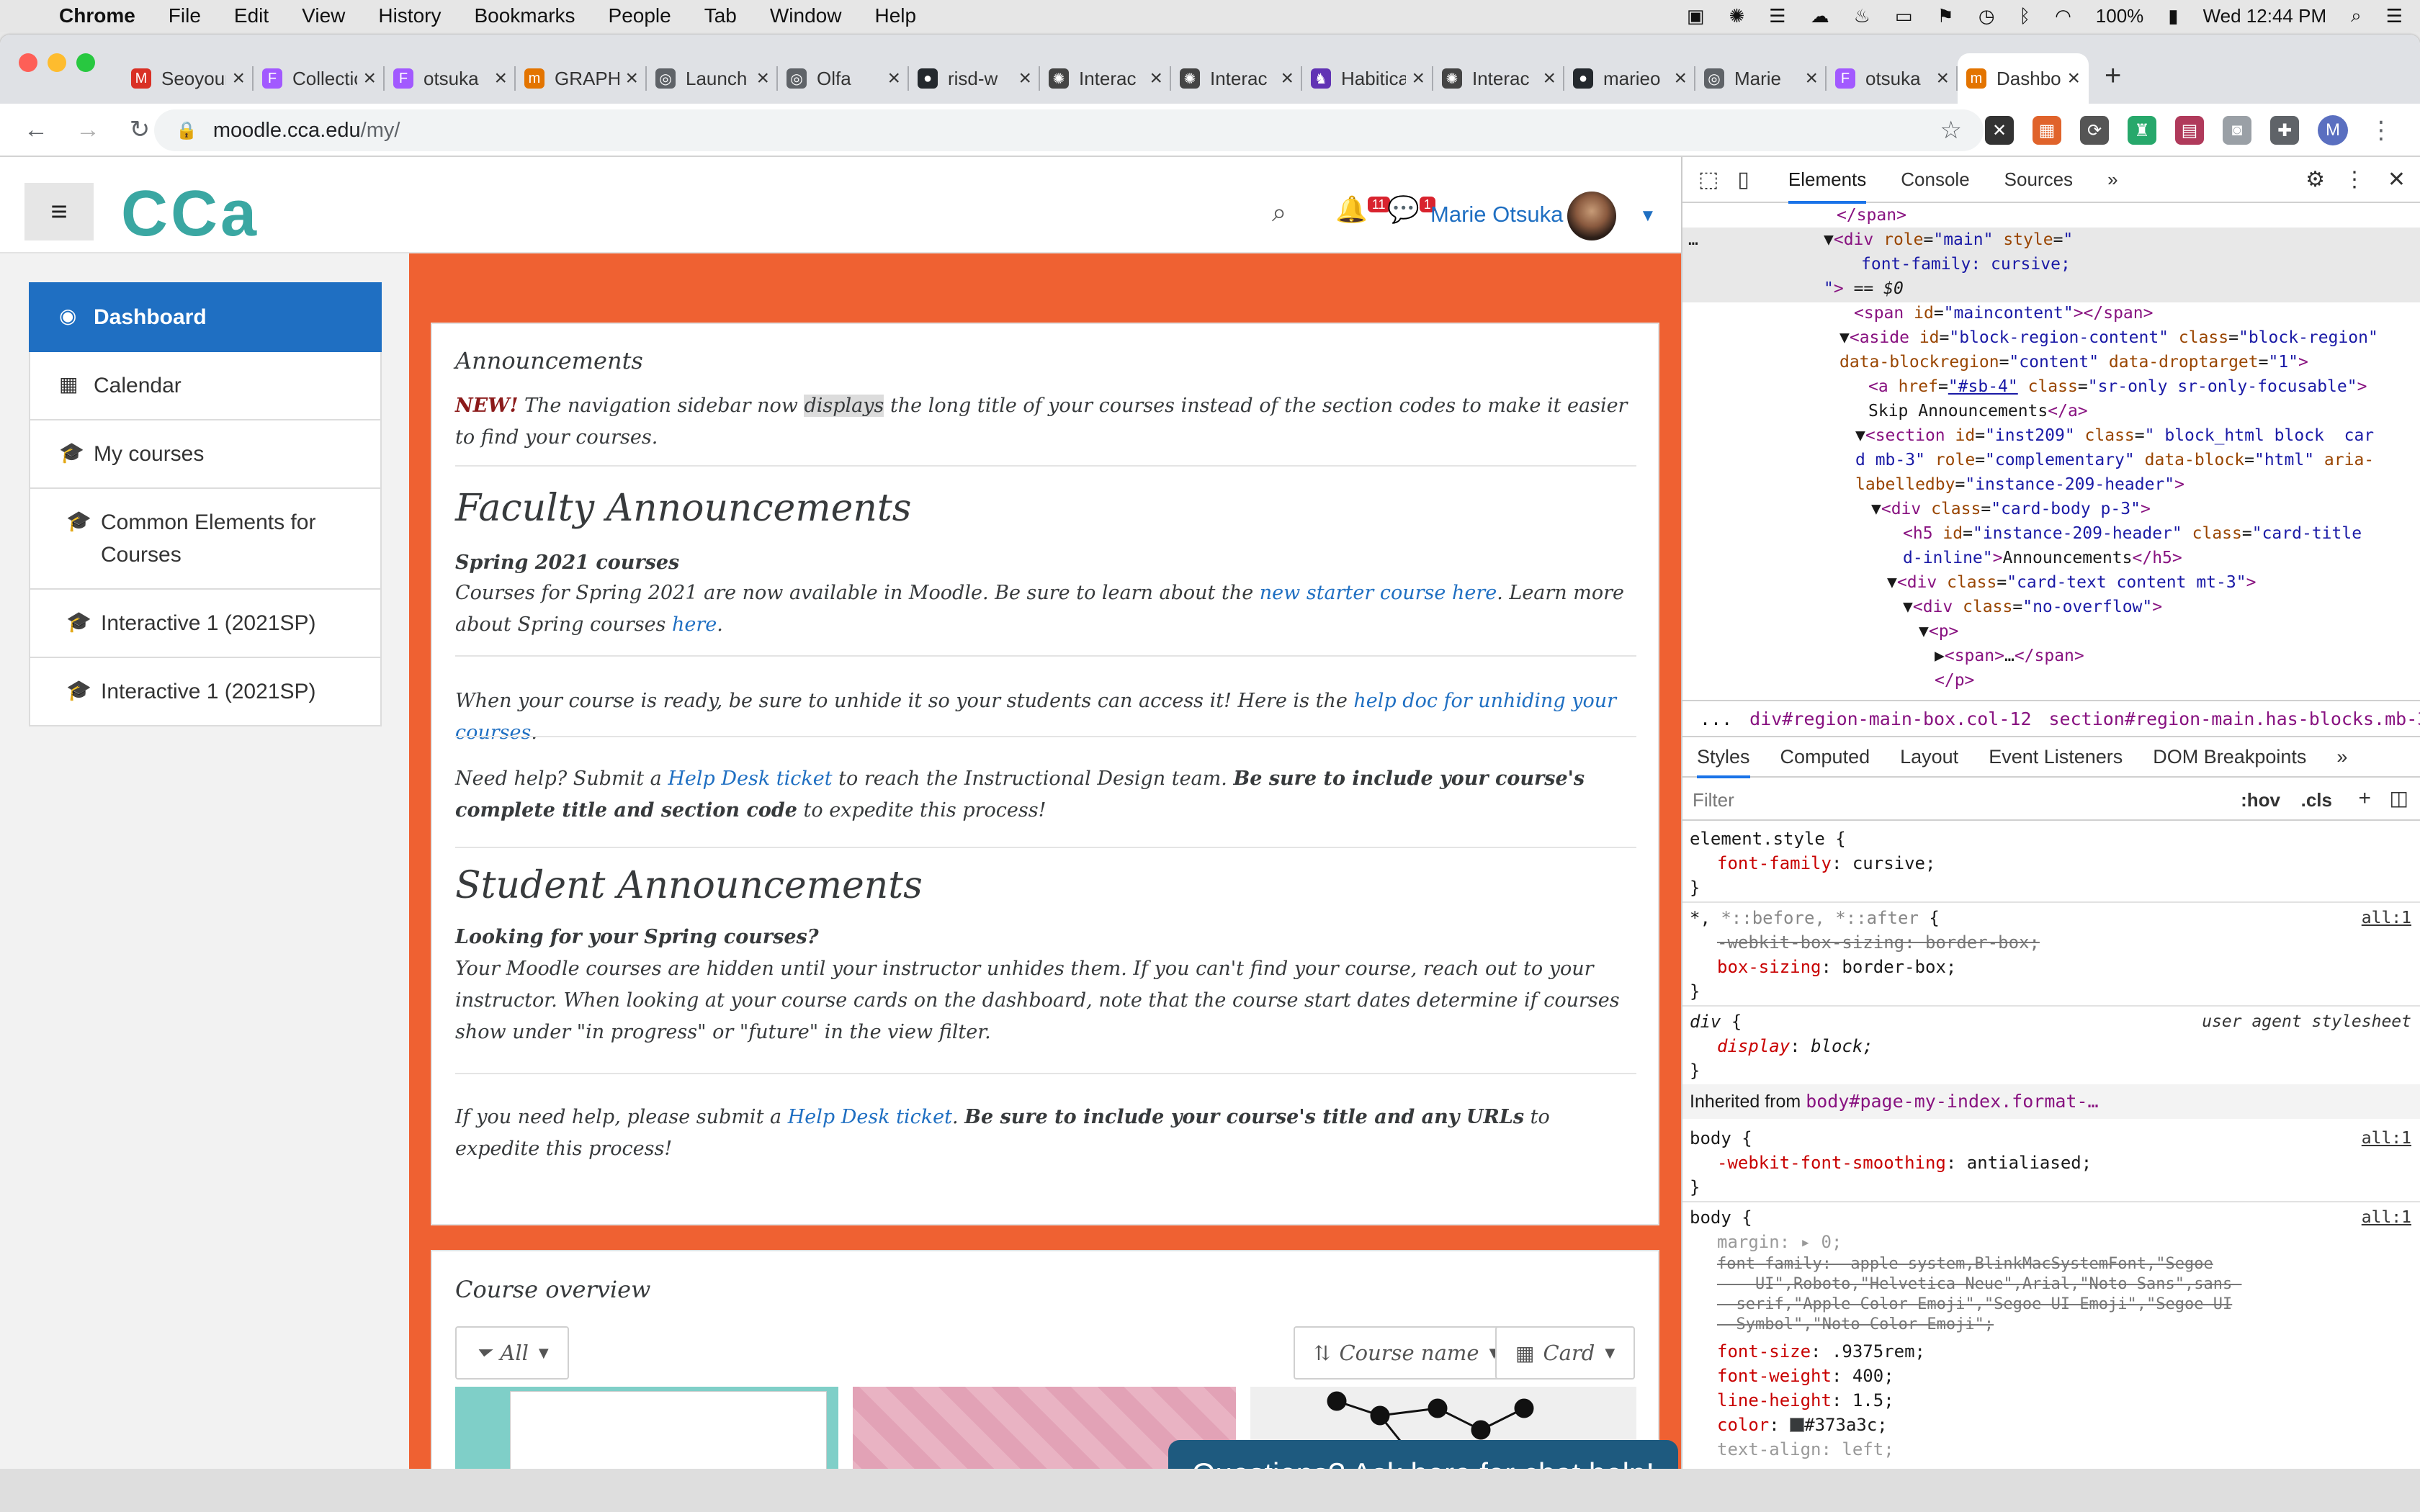 The image size is (2420, 1512). I want to click on menu-file: File, so click(185, 15).